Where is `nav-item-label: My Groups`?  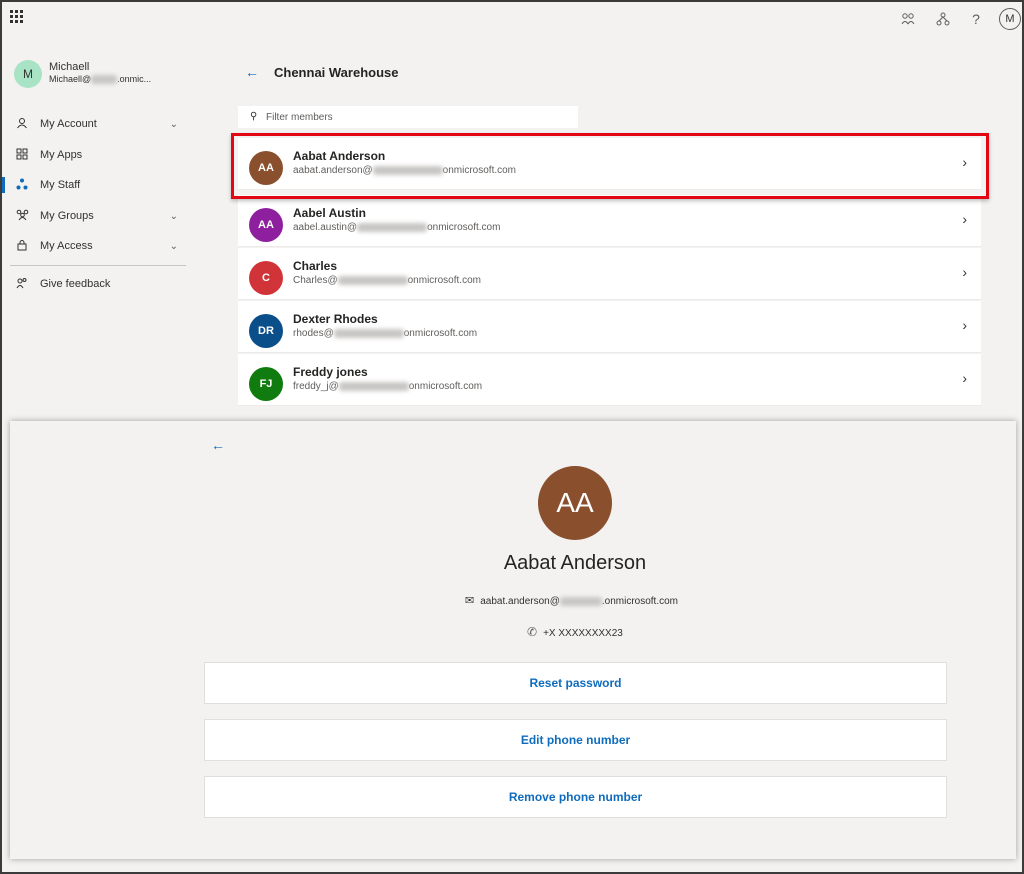 nav-item-label: My Groups is located at coordinates (67, 216).